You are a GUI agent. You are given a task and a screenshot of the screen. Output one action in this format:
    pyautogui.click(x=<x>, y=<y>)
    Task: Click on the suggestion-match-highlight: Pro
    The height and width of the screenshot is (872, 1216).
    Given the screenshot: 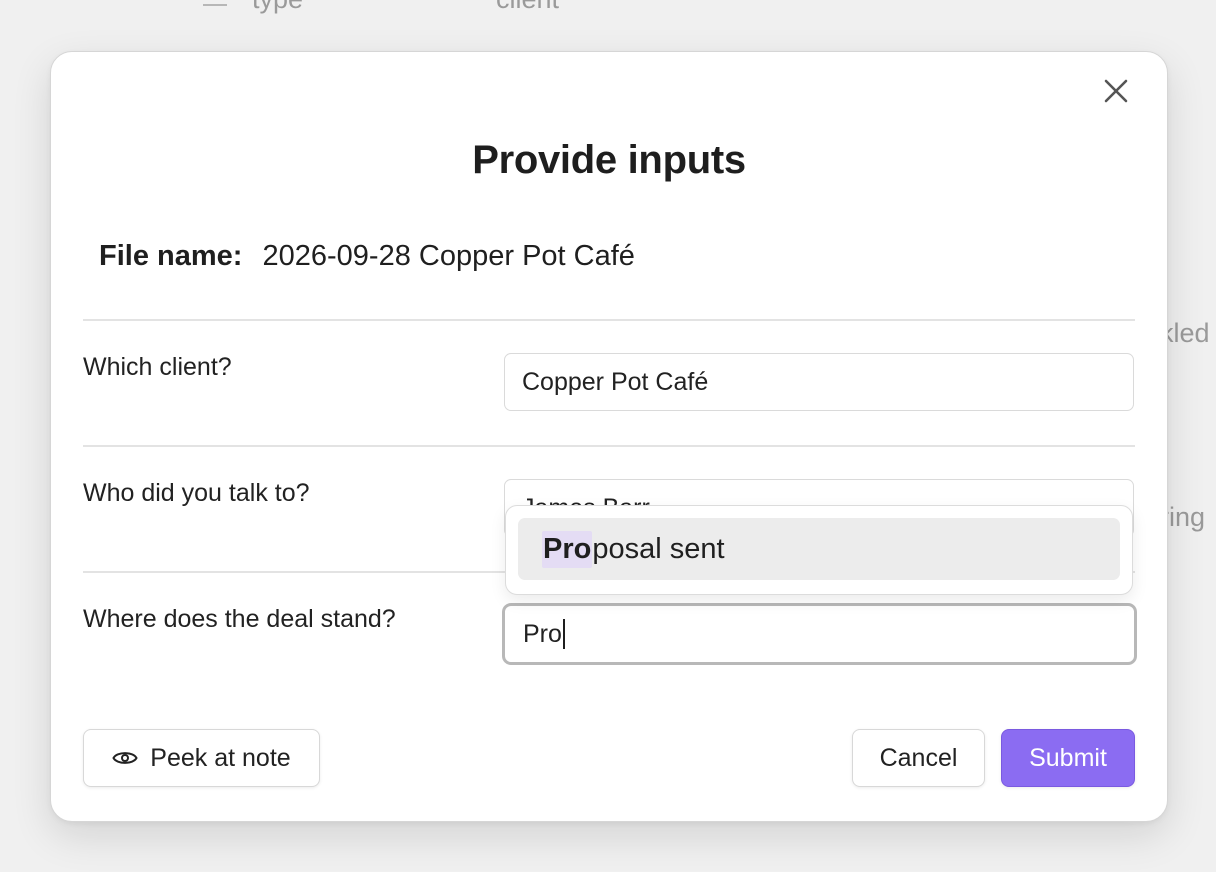 What is the action you would take?
    pyautogui.click(x=567, y=549)
    